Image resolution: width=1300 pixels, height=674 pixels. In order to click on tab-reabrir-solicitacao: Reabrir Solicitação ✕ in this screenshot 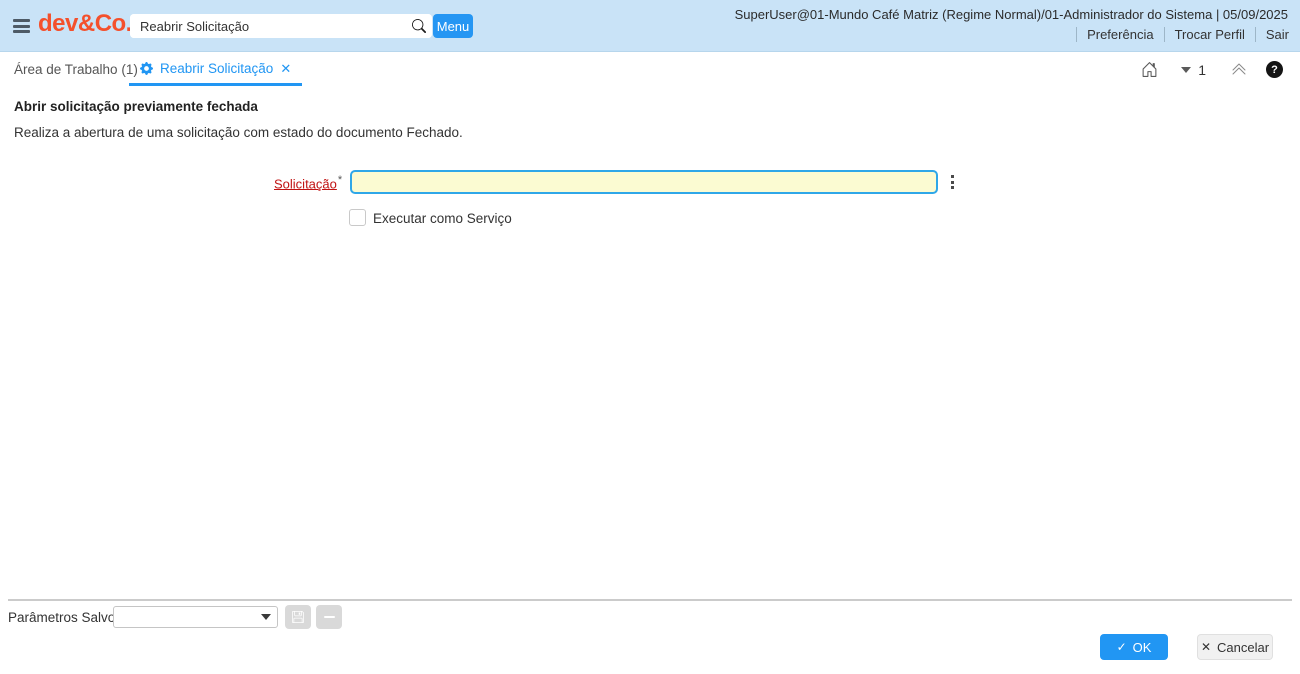, I will do `click(216, 69)`.